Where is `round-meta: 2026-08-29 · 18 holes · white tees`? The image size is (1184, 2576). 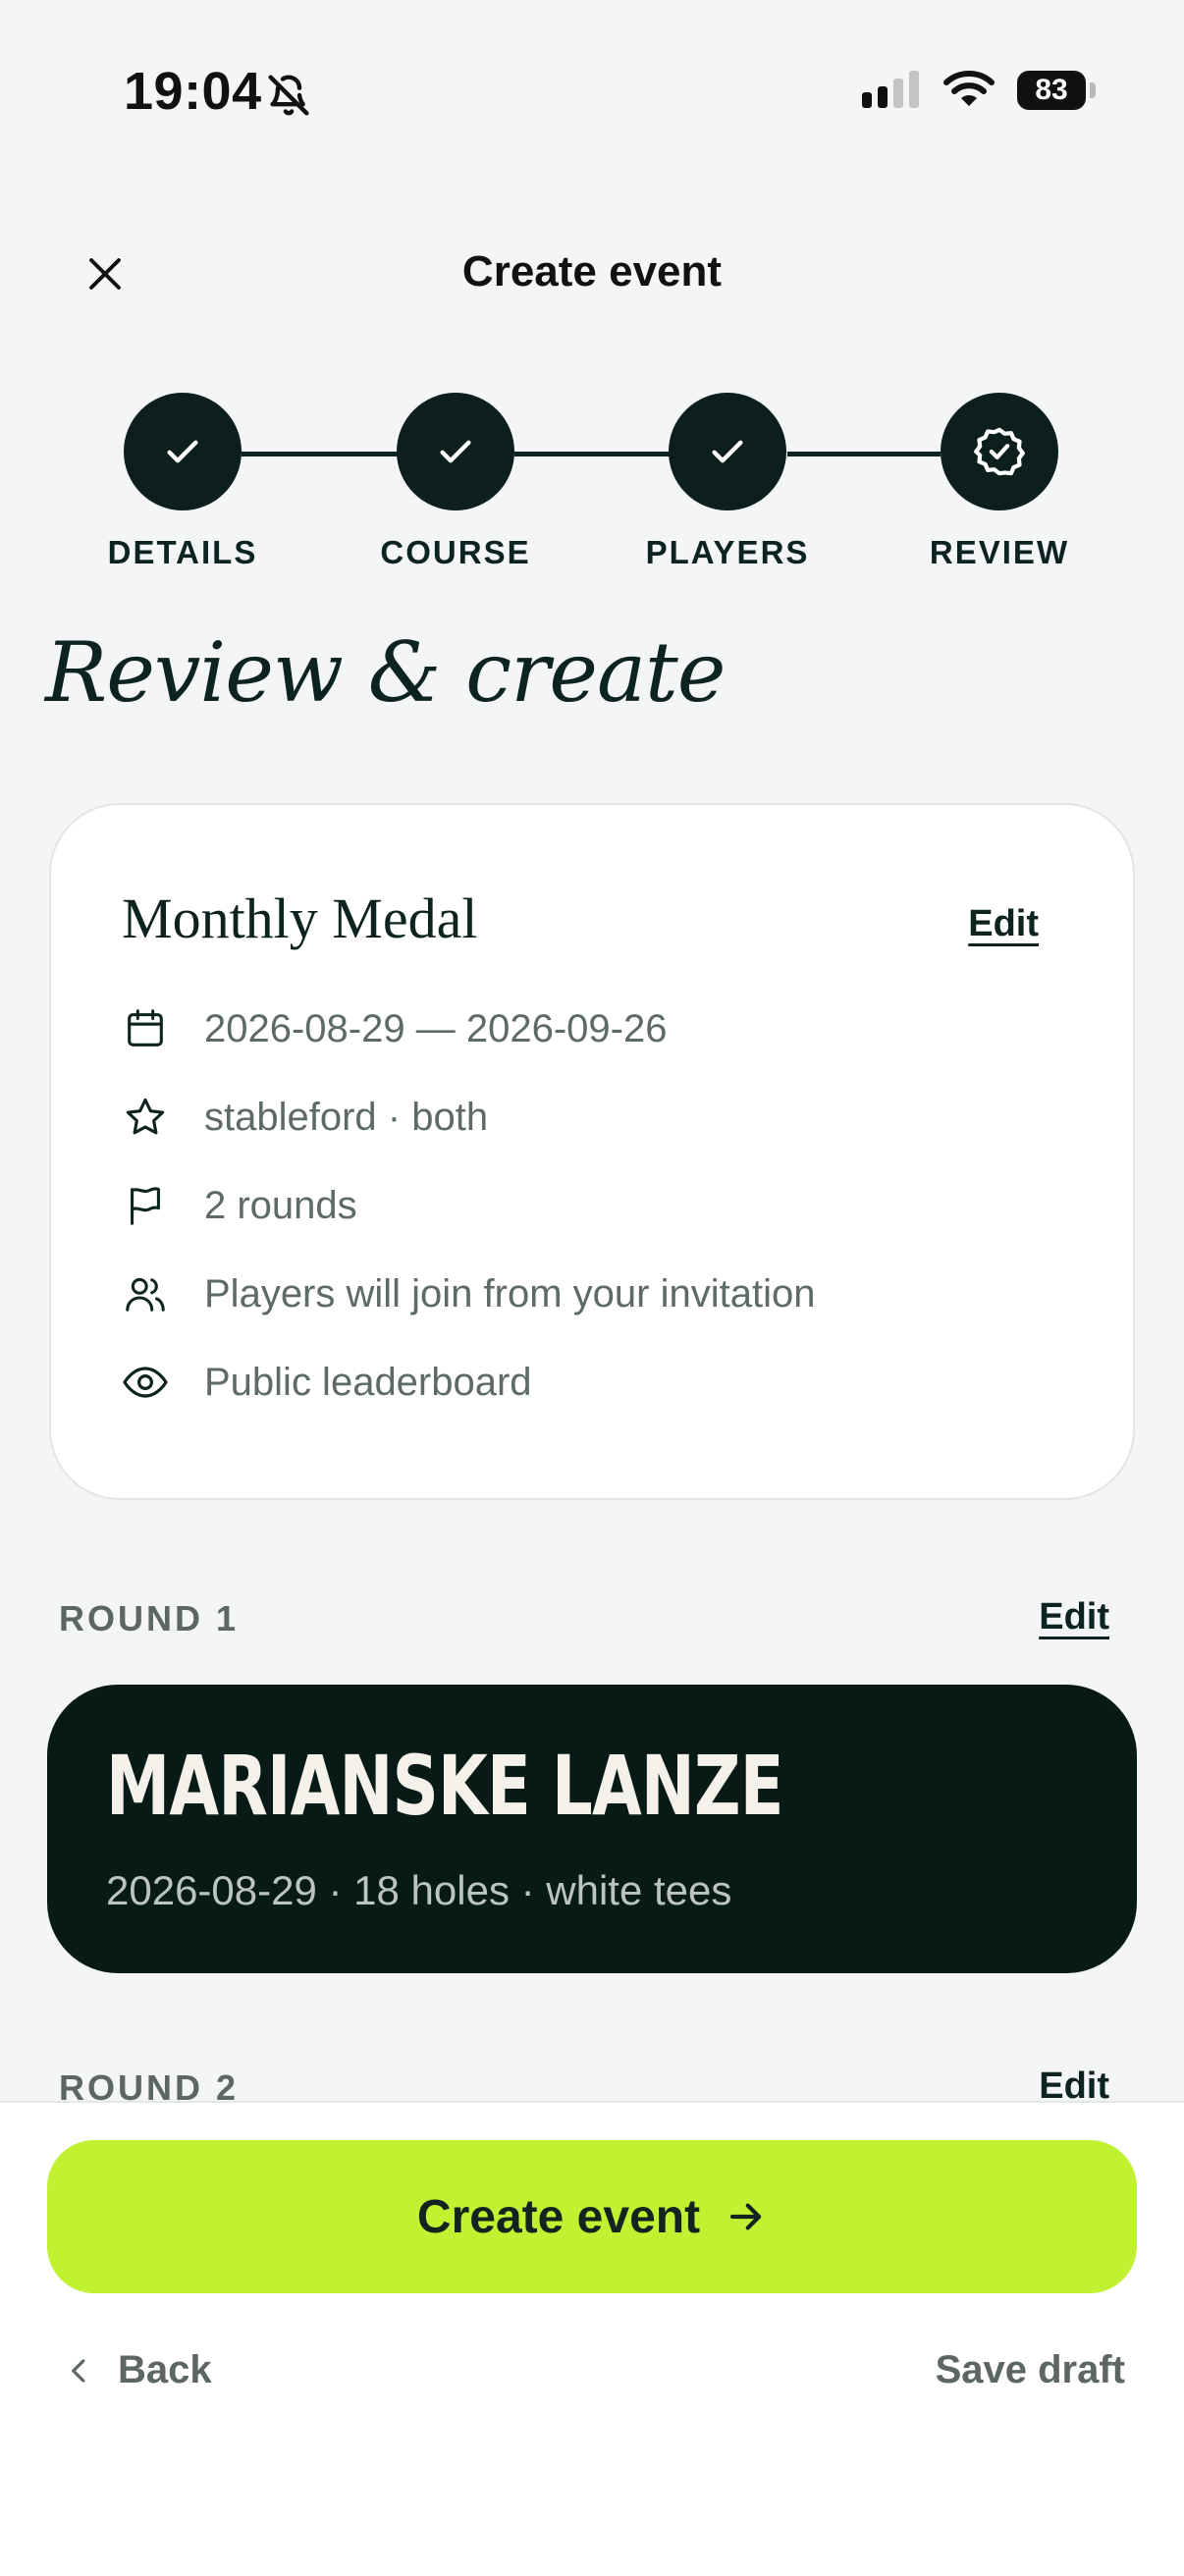 round-meta: 2026-08-29 · 18 holes · white tees is located at coordinates (419, 1890).